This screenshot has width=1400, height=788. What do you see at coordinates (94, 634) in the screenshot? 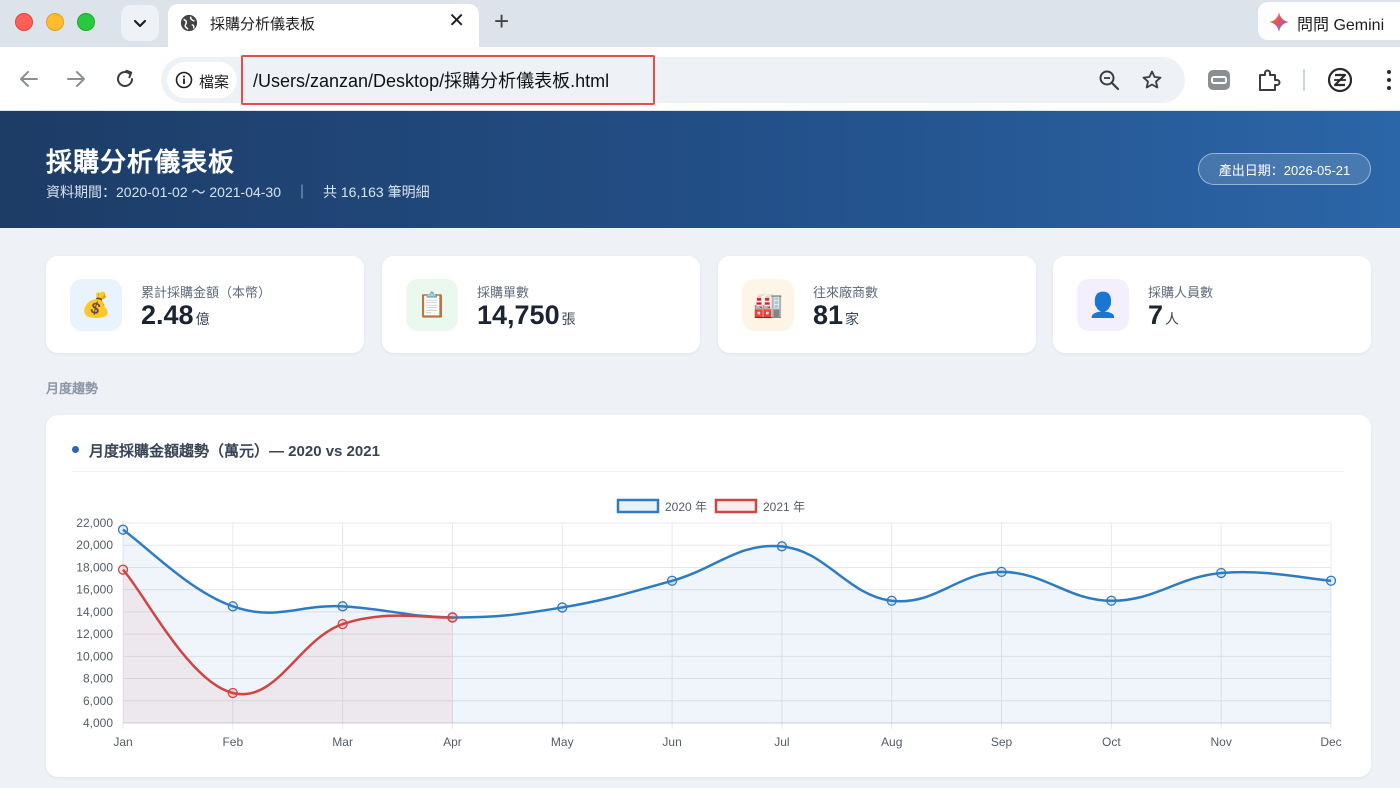
I see `y-tick-label: 12,000` at bounding box center [94, 634].